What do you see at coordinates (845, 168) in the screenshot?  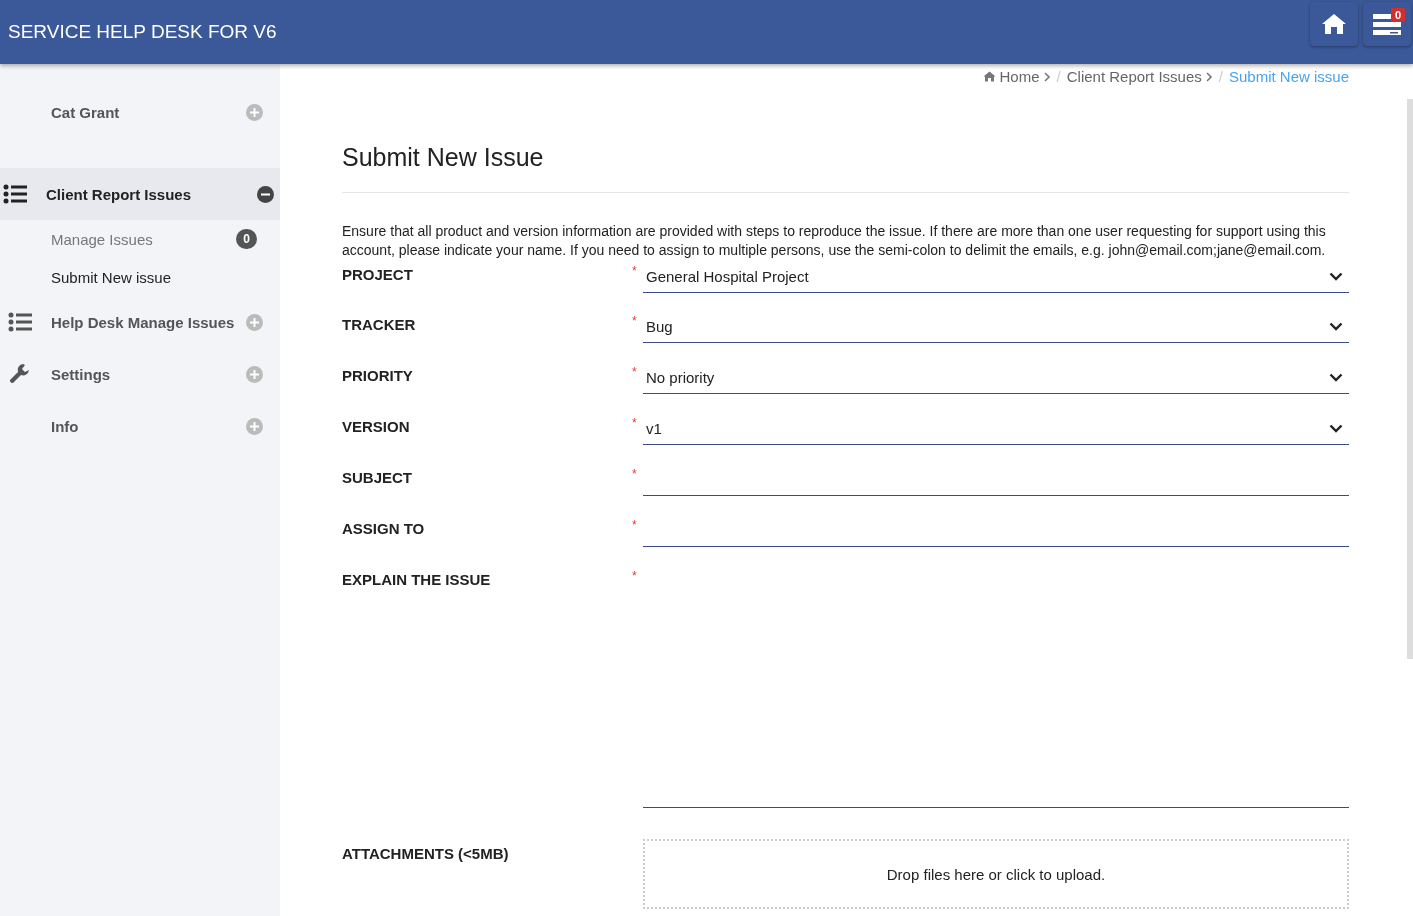 I see `page-title: Submit New Issue` at bounding box center [845, 168].